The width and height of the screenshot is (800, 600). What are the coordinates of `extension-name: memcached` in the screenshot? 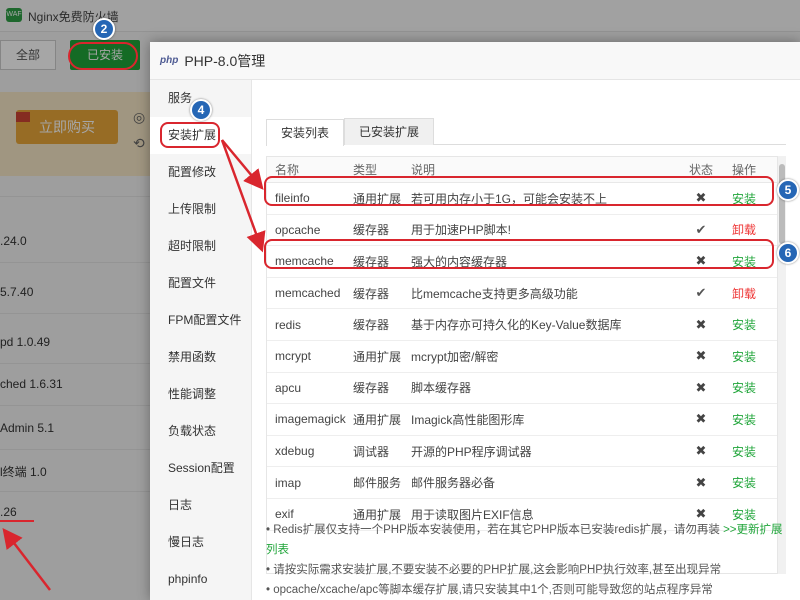 It's located at (308, 293).